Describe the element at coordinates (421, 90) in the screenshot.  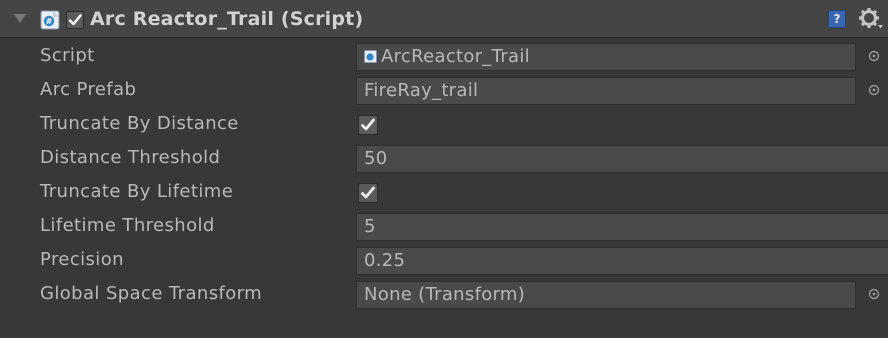
I see `field-value: FireRay_trail` at that location.